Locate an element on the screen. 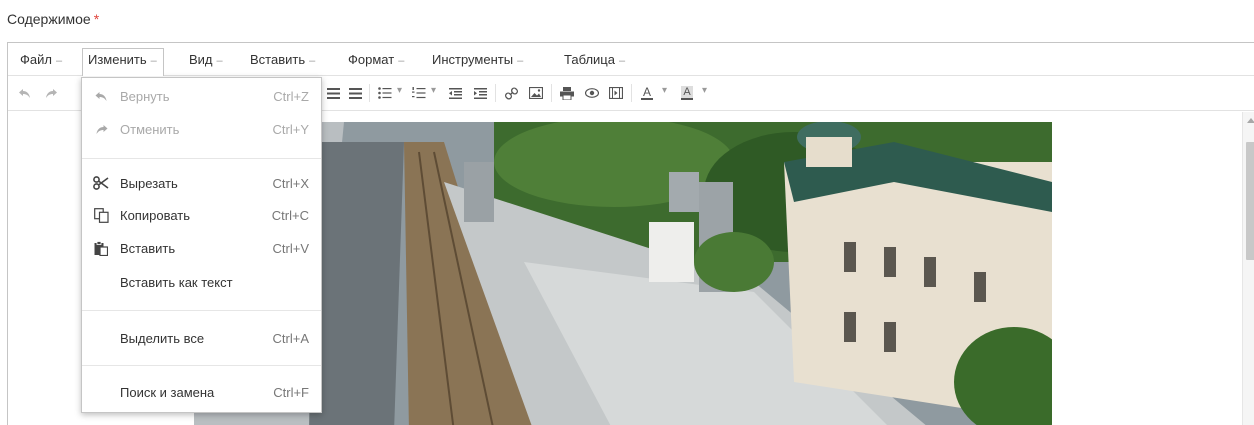 This screenshot has width=1254, height=425. menu-file: Файл – is located at coordinates (41, 59).